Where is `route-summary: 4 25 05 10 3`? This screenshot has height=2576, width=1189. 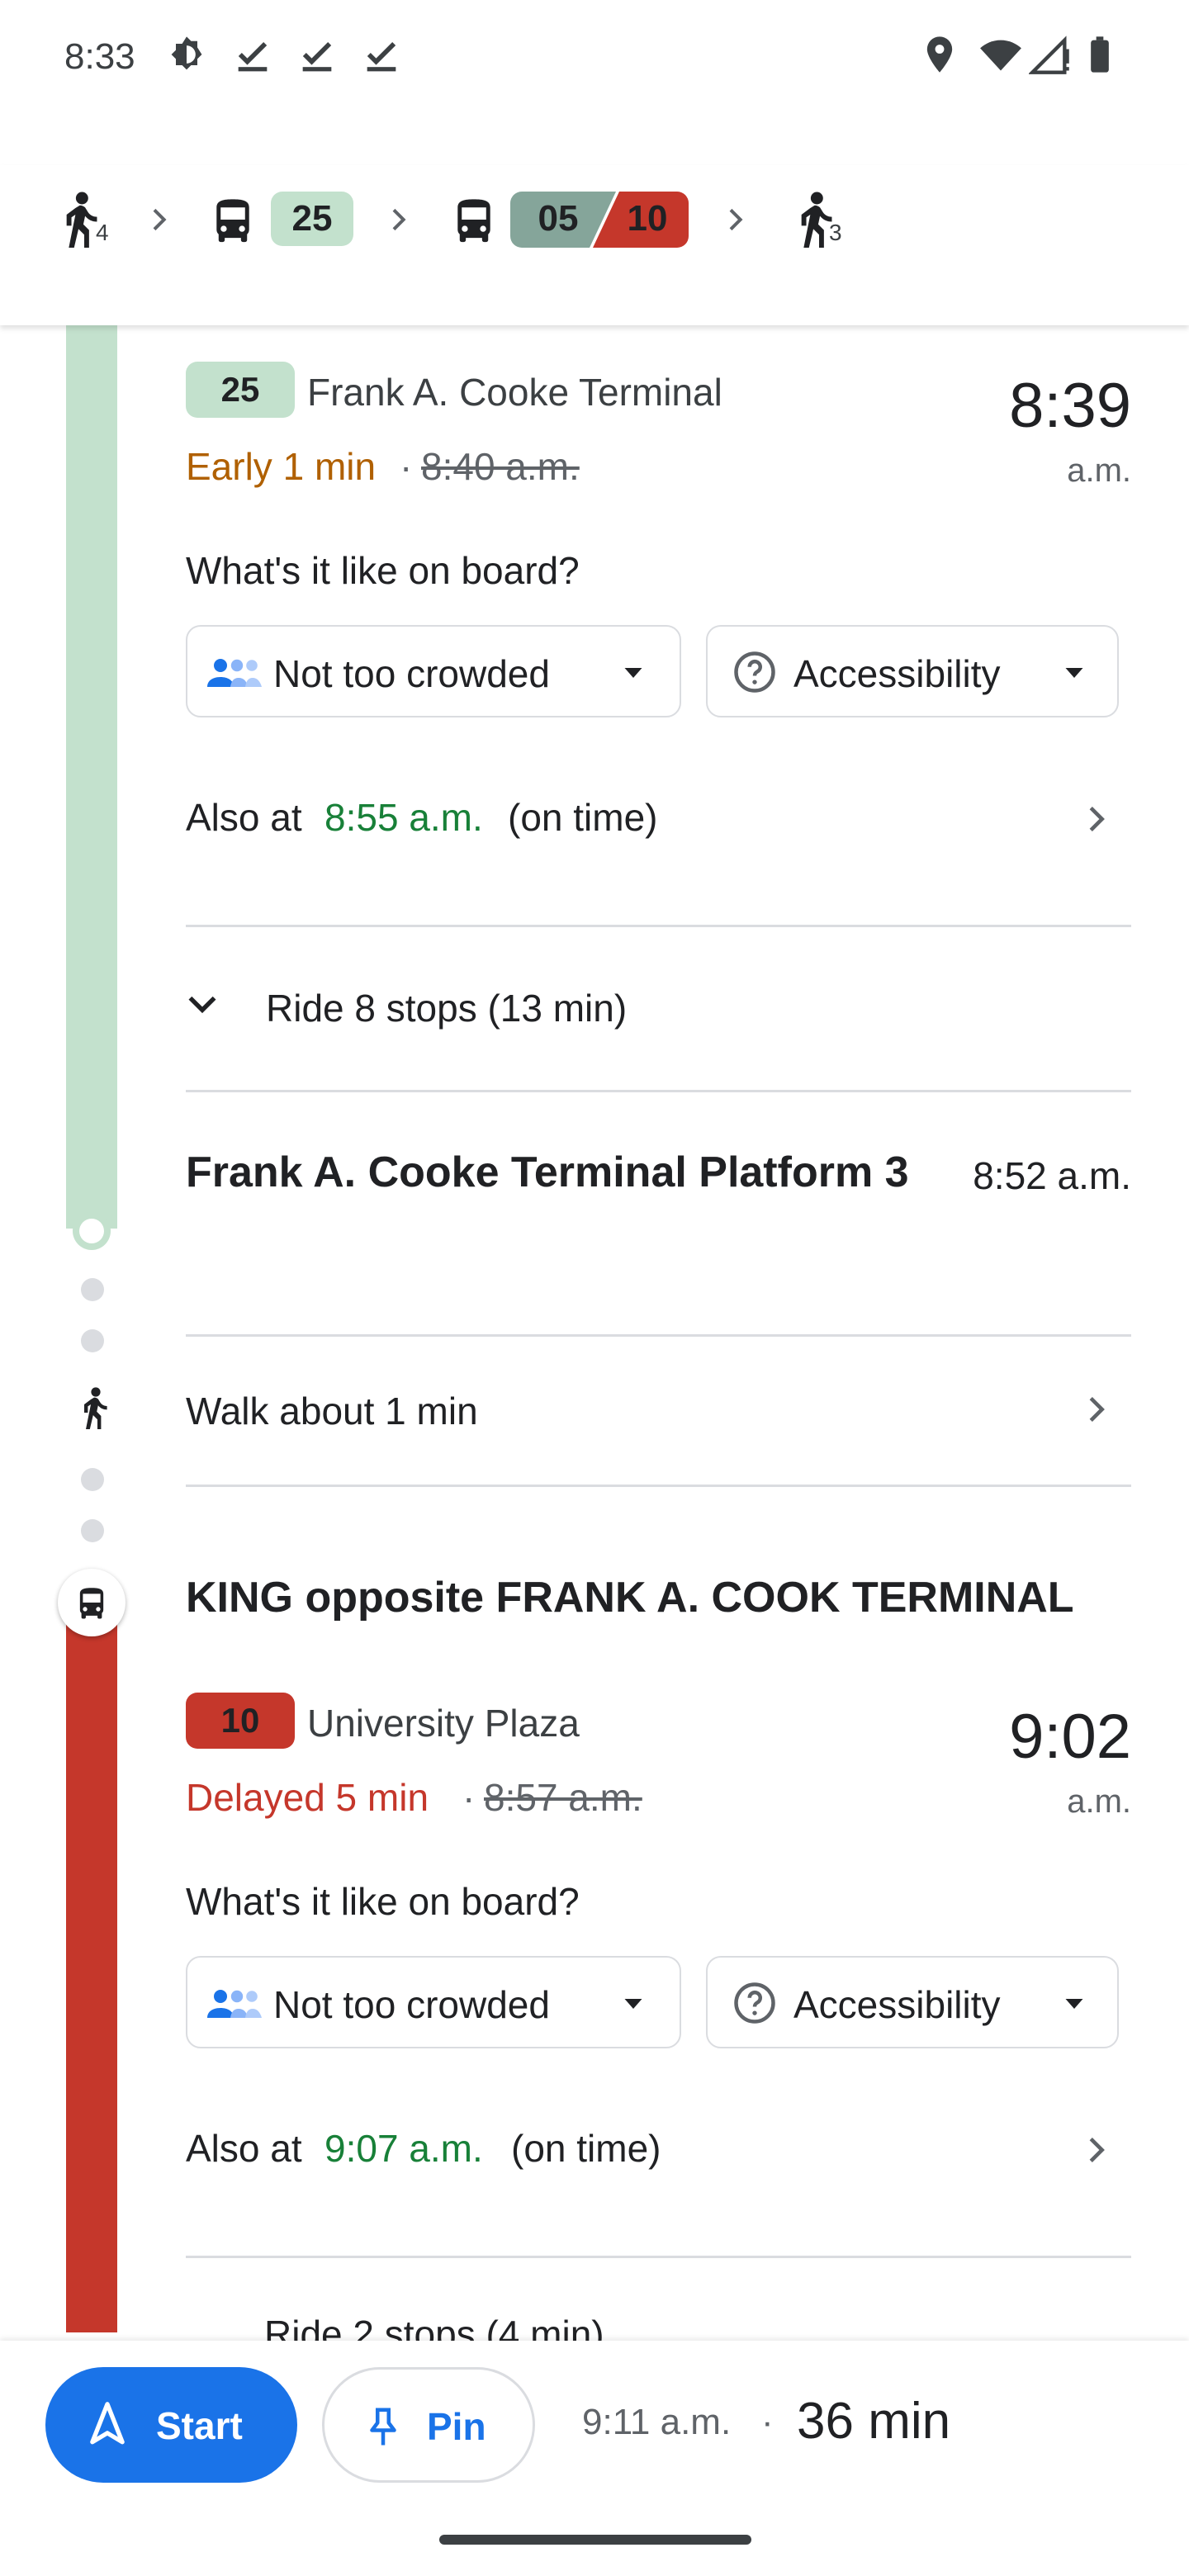
route-summary: 4 25 05 10 3 is located at coordinates (594, 245).